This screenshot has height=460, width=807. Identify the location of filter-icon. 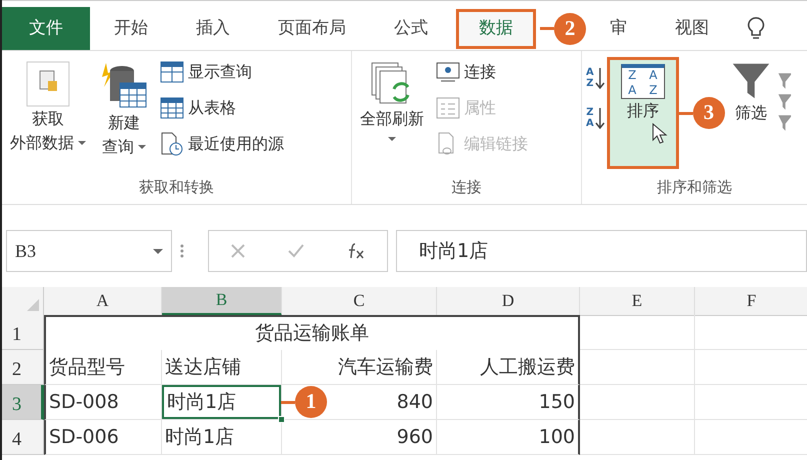
(750, 81).